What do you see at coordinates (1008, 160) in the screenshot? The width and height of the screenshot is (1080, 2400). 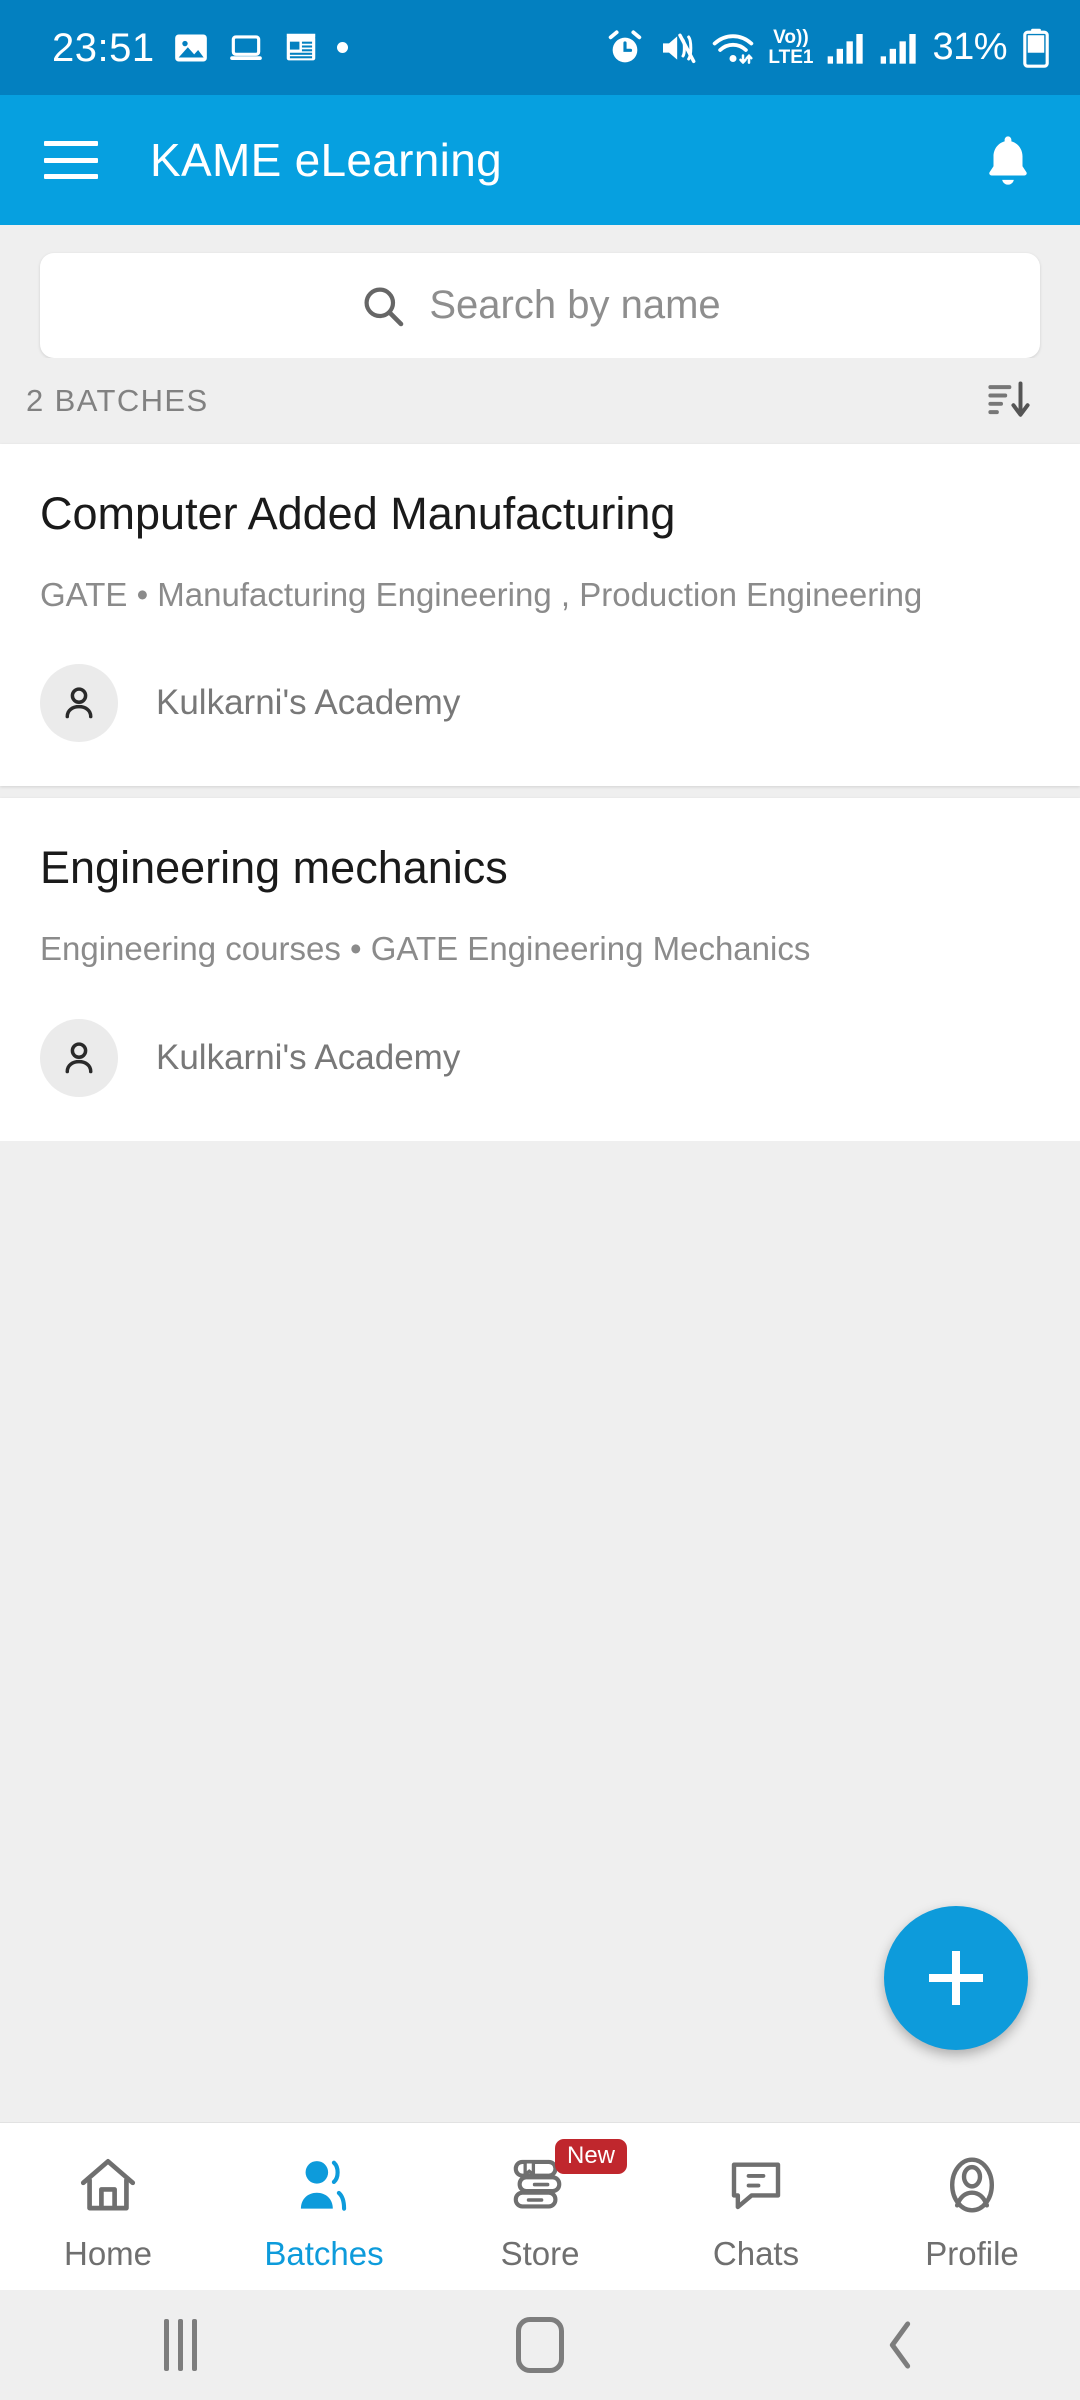 I see `bell-icon` at bounding box center [1008, 160].